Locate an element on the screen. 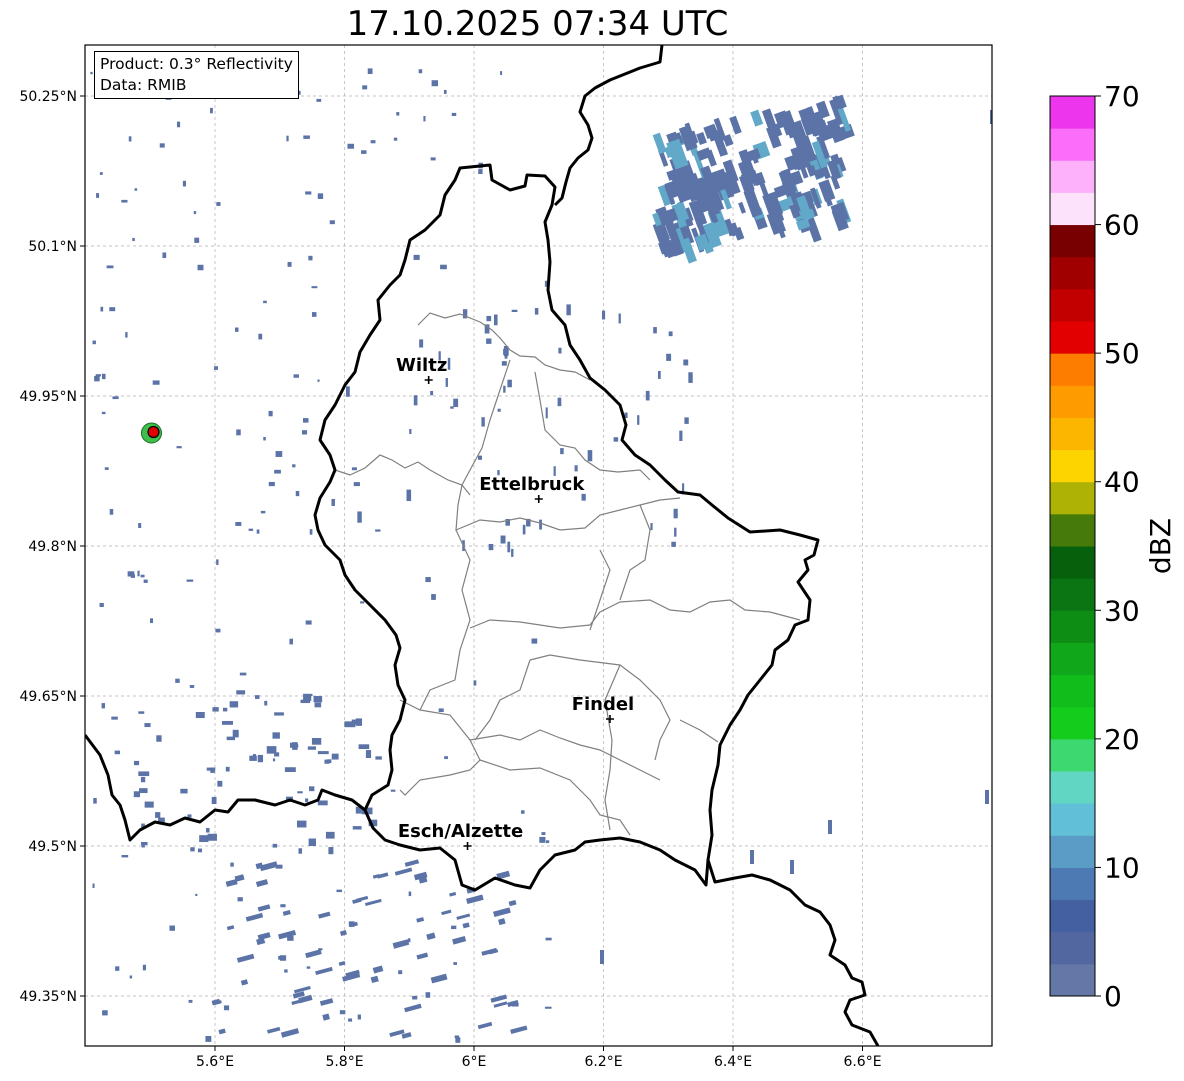 The image size is (1184, 1081). lon-tick-label: 5.6°E is located at coordinates (215, 1062).